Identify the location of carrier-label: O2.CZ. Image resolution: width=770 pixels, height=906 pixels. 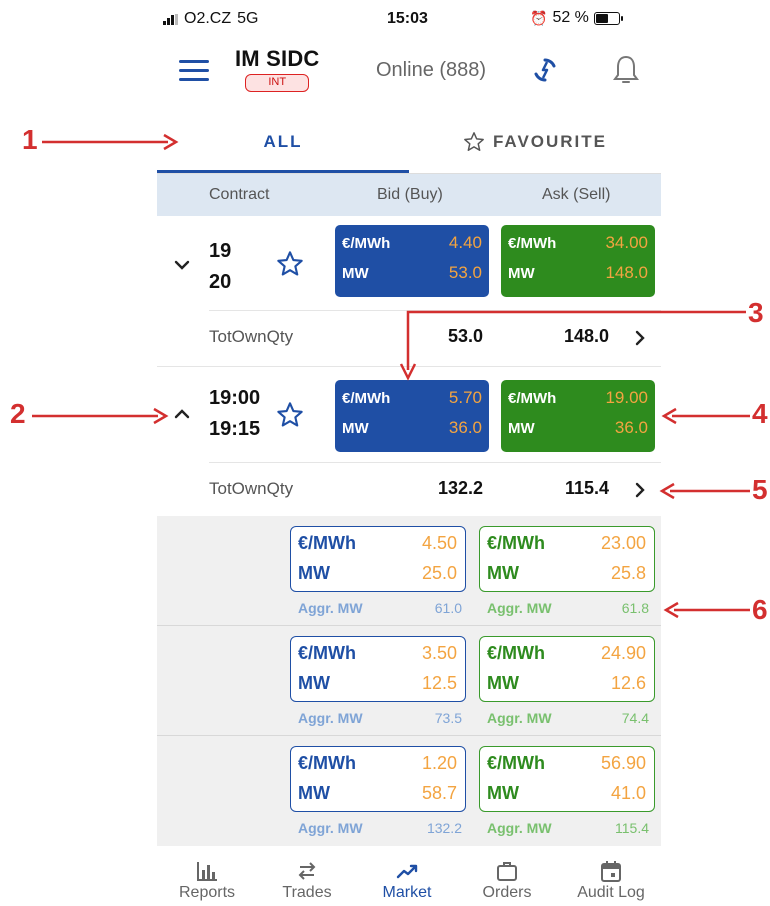
(208, 18).